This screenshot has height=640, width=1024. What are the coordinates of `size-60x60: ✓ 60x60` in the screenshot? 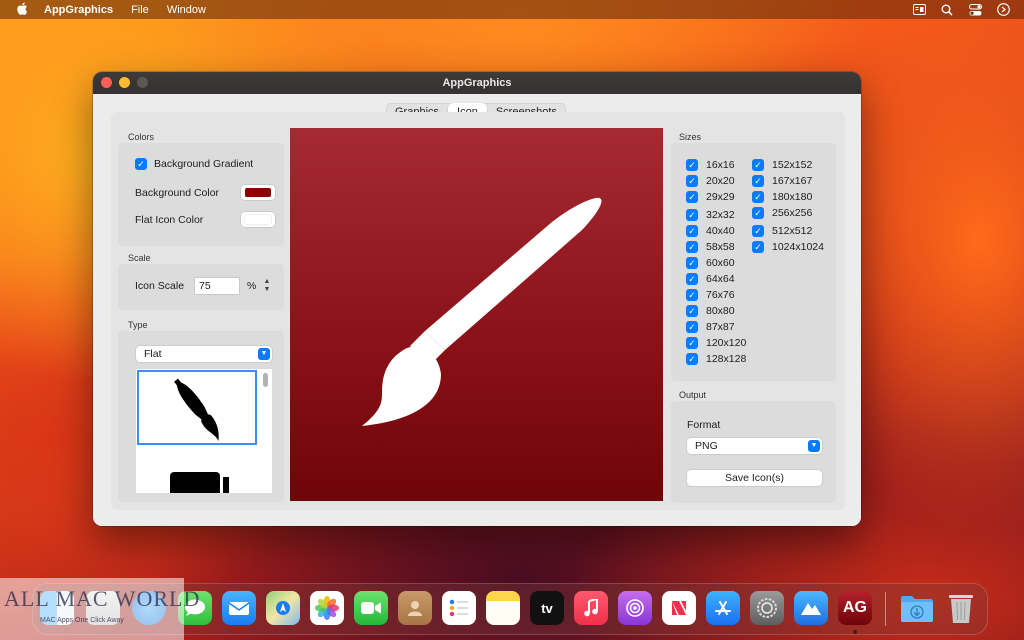 It's located at (710, 263).